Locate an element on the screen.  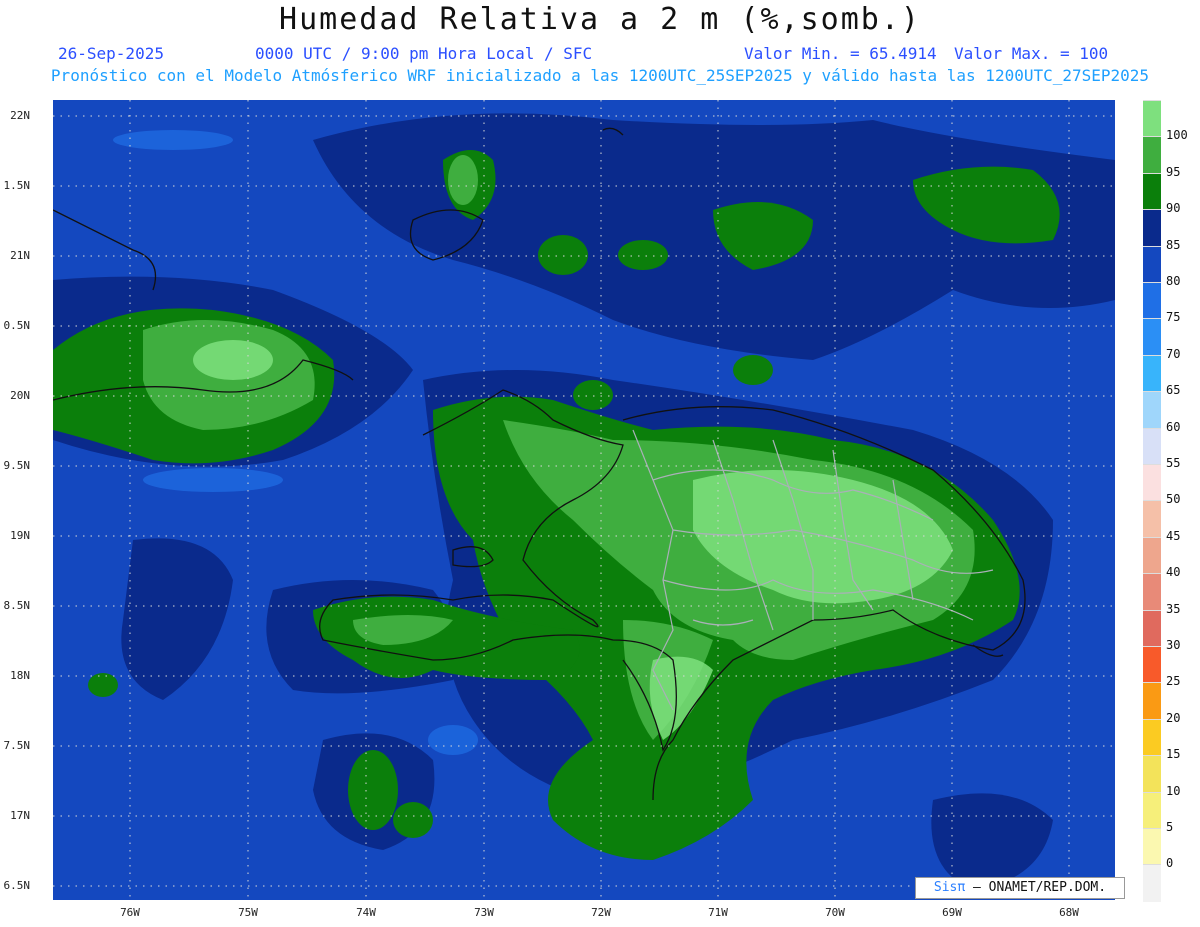
lat-label-19-5n: 9.5N is located at coordinates (17, 465).